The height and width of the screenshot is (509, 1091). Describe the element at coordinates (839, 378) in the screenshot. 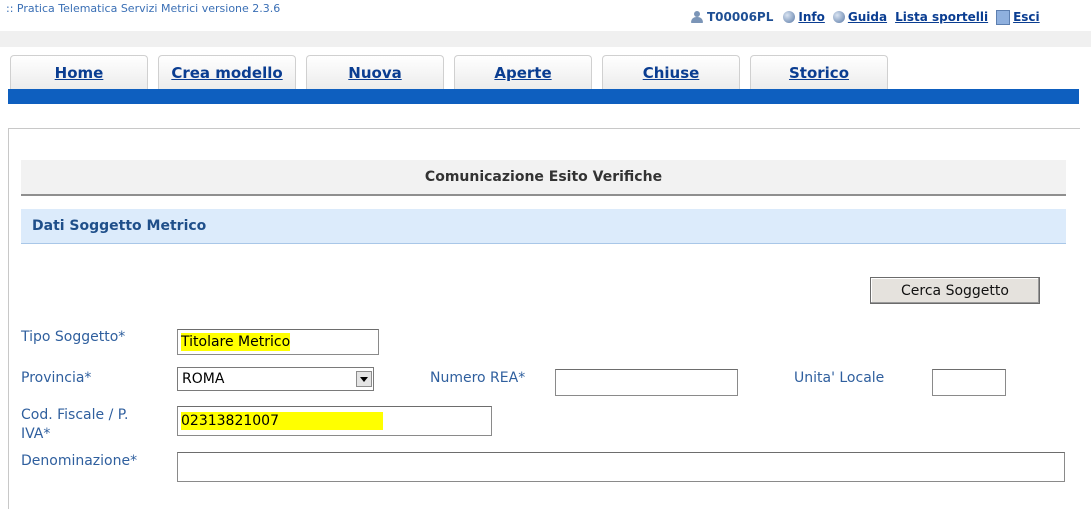

I see `unita-locale-label: Unita' Locale` at that location.